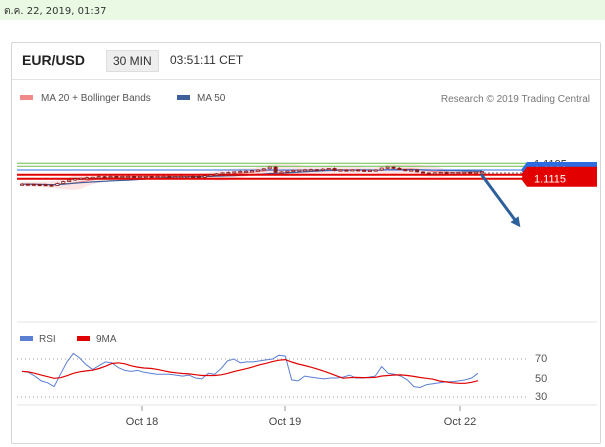  What do you see at coordinates (541, 397) in the screenshot?
I see `rsi-tick-30: 30` at bounding box center [541, 397].